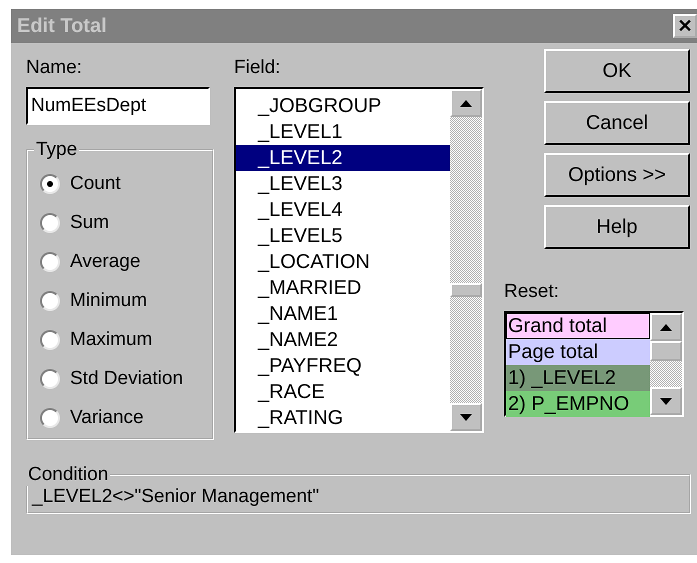  I want to click on dialog-button: Cancel, so click(617, 123).